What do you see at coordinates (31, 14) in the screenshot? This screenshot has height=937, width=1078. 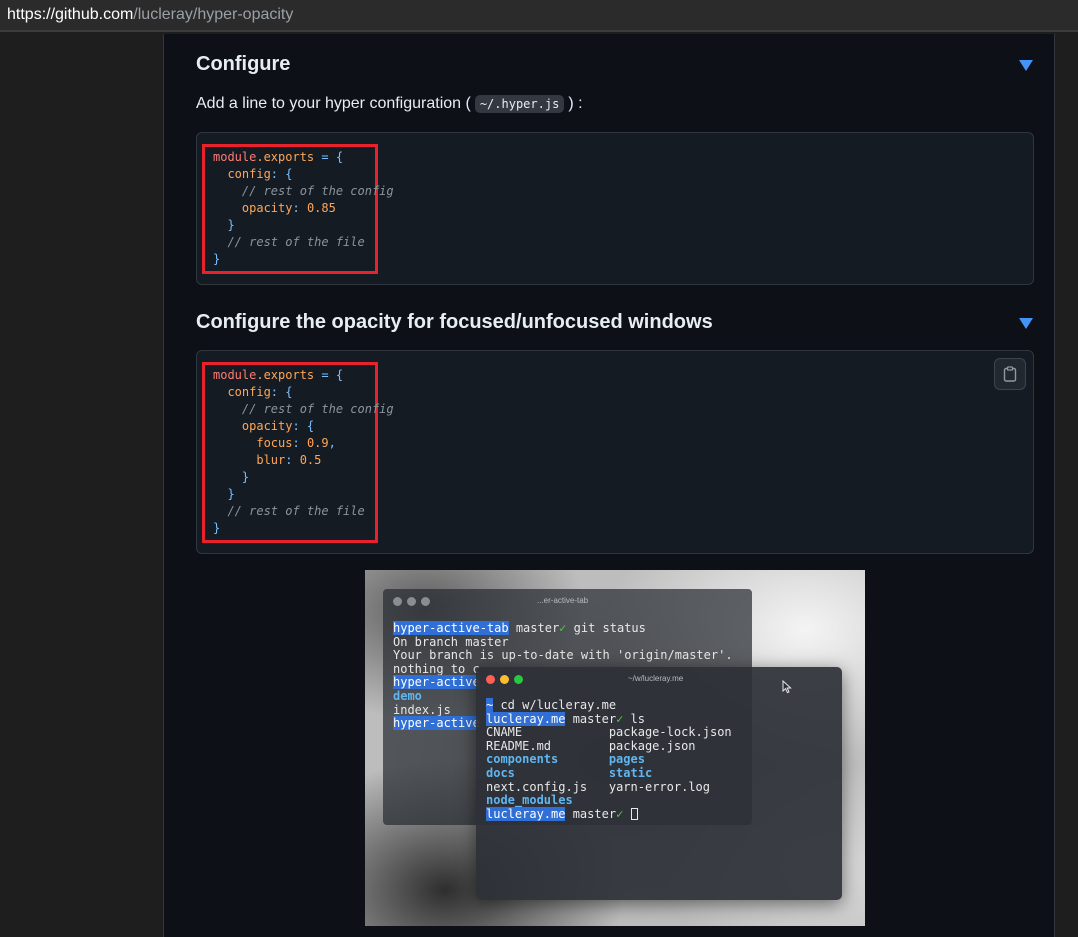 I see `url-protocol: https://` at bounding box center [31, 14].